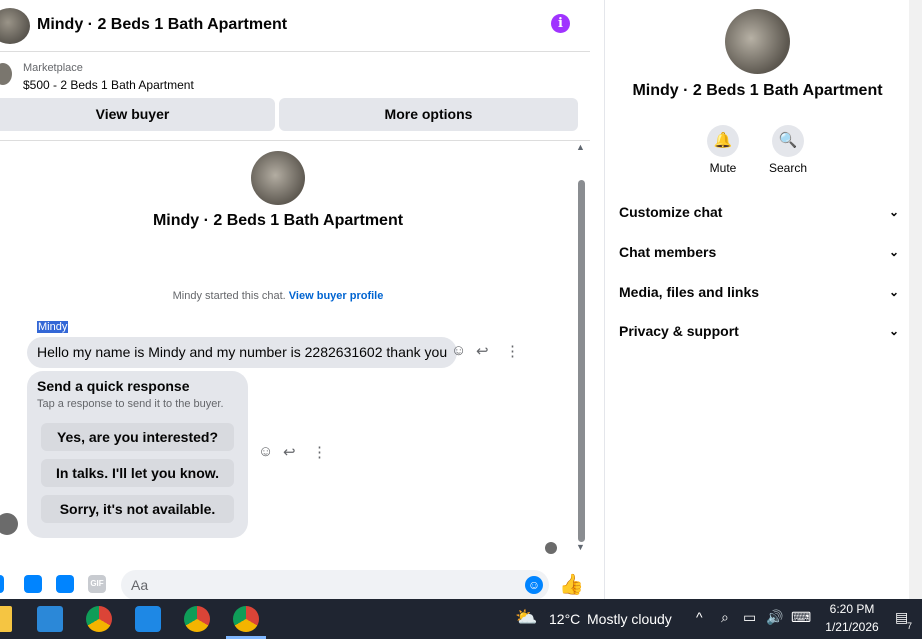 The height and width of the screenshot is (639, 922). Describe the element at coordinates (671, 212) in the screenshot. I see `row-label: Customize chat` at that location.